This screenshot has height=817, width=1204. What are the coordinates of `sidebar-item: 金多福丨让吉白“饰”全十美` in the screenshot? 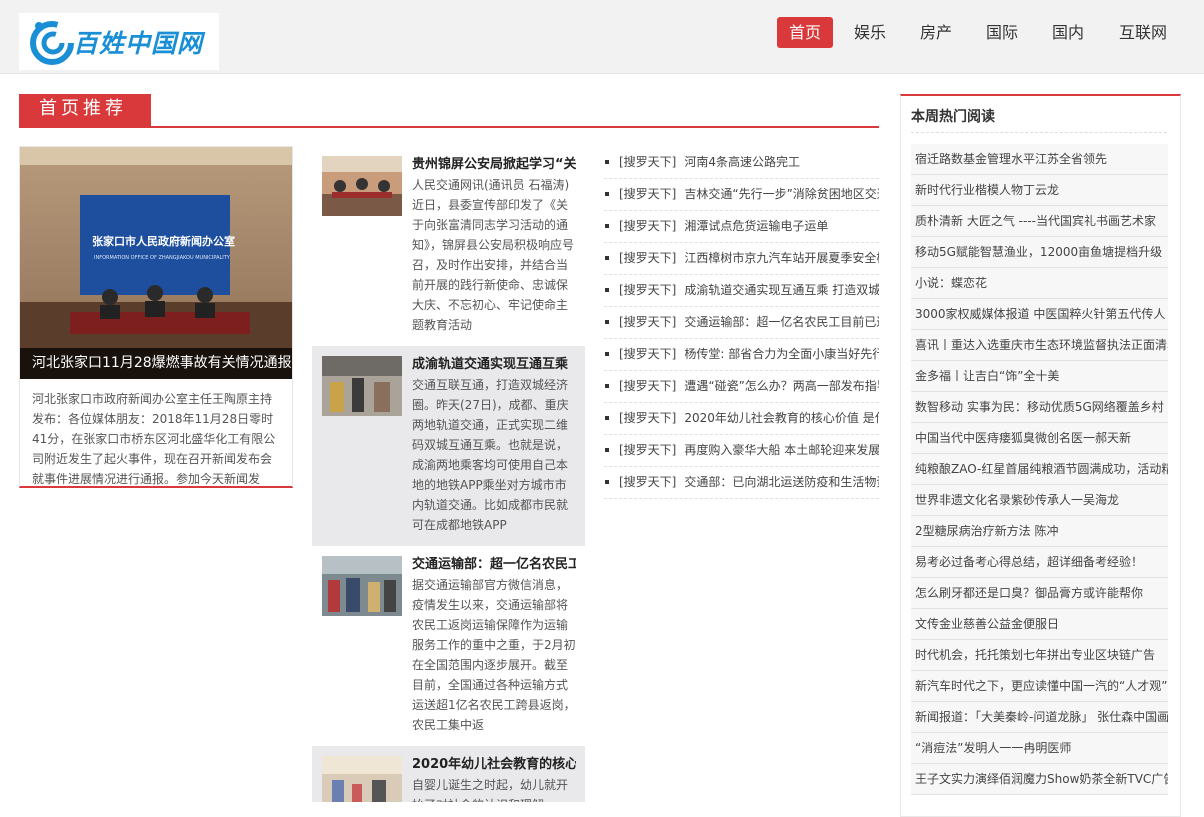 It's located at (1039, 376).